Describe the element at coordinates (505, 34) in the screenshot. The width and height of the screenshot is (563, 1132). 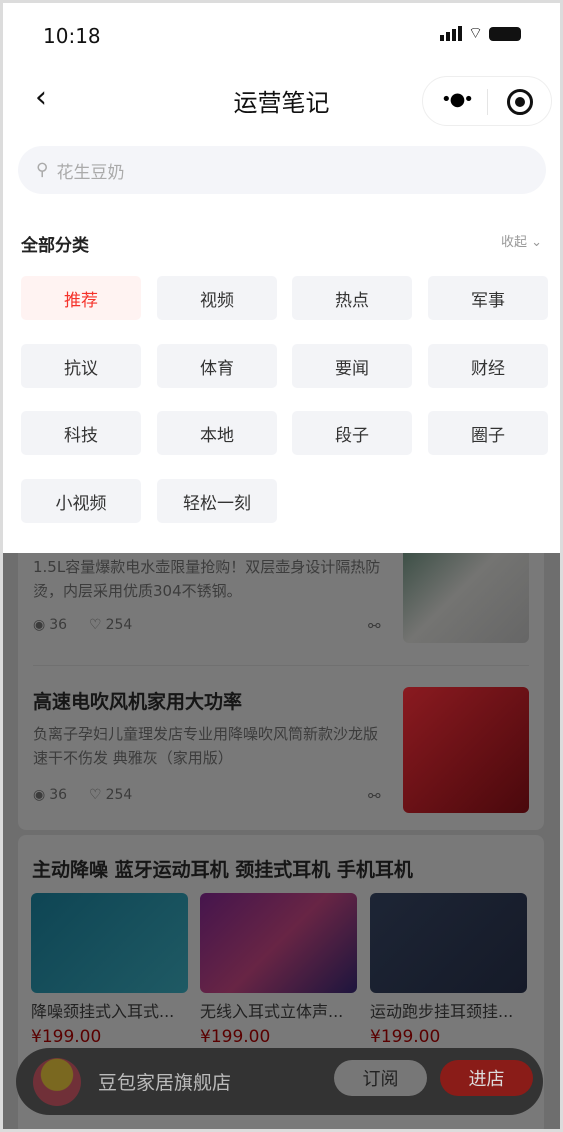
I see `battery-icon` at that location.